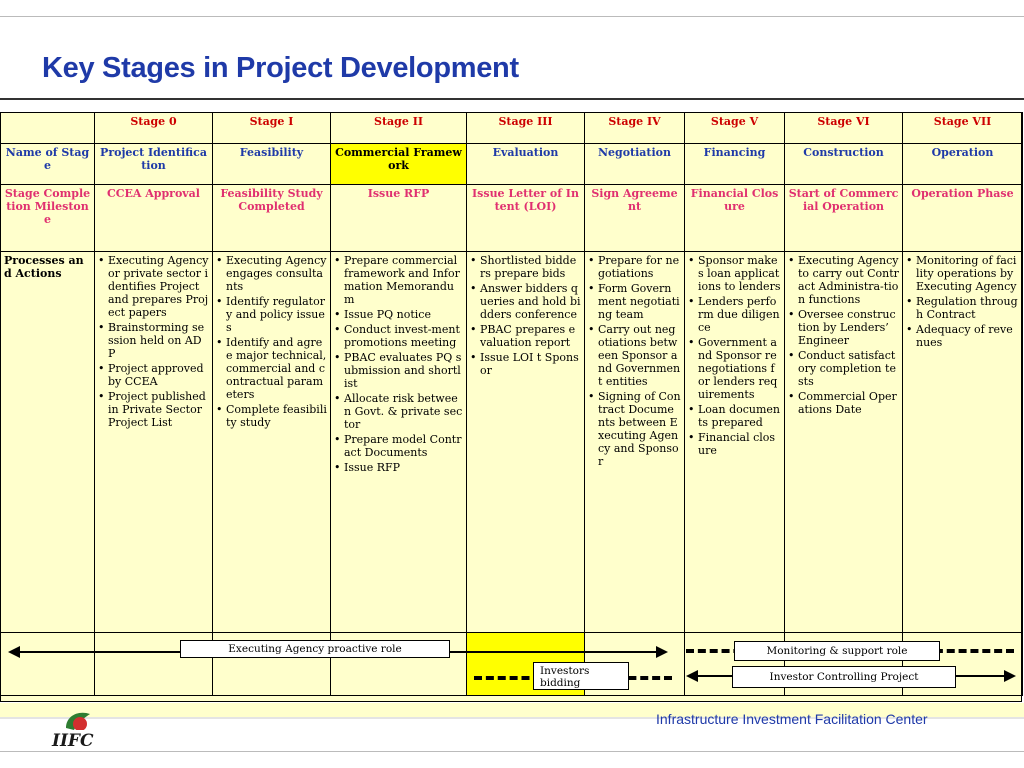  What do you see at coordinates (398, 164) in the screenshot?
I see `stage-name: Commercial Framework` at bounding box center [398, 164].